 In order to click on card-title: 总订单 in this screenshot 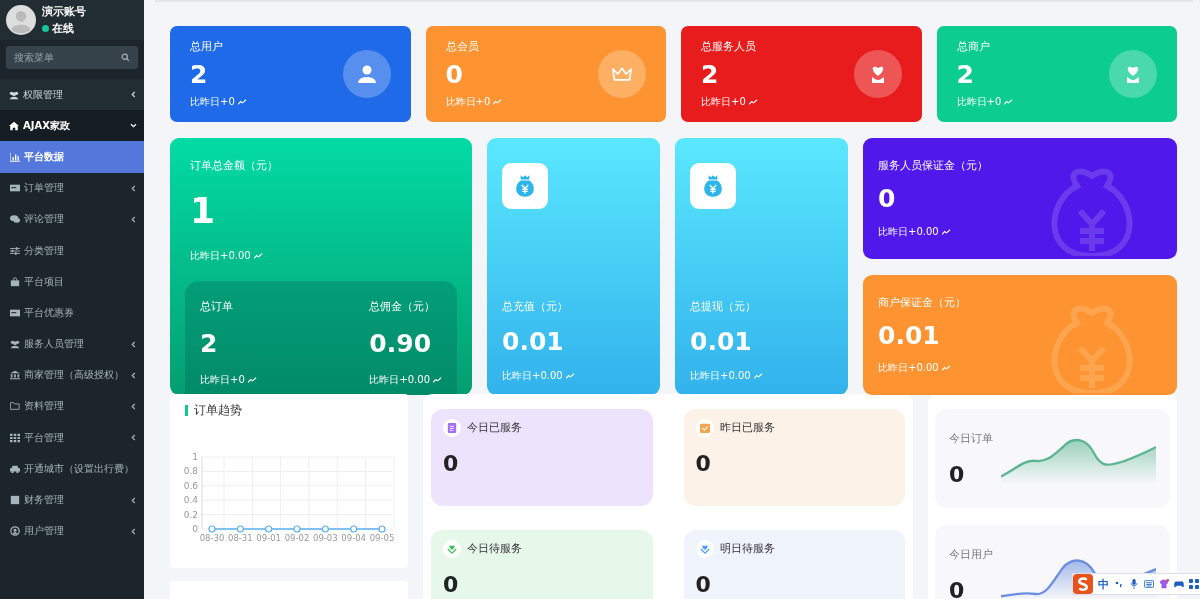, I will do `click(217, 306)`.